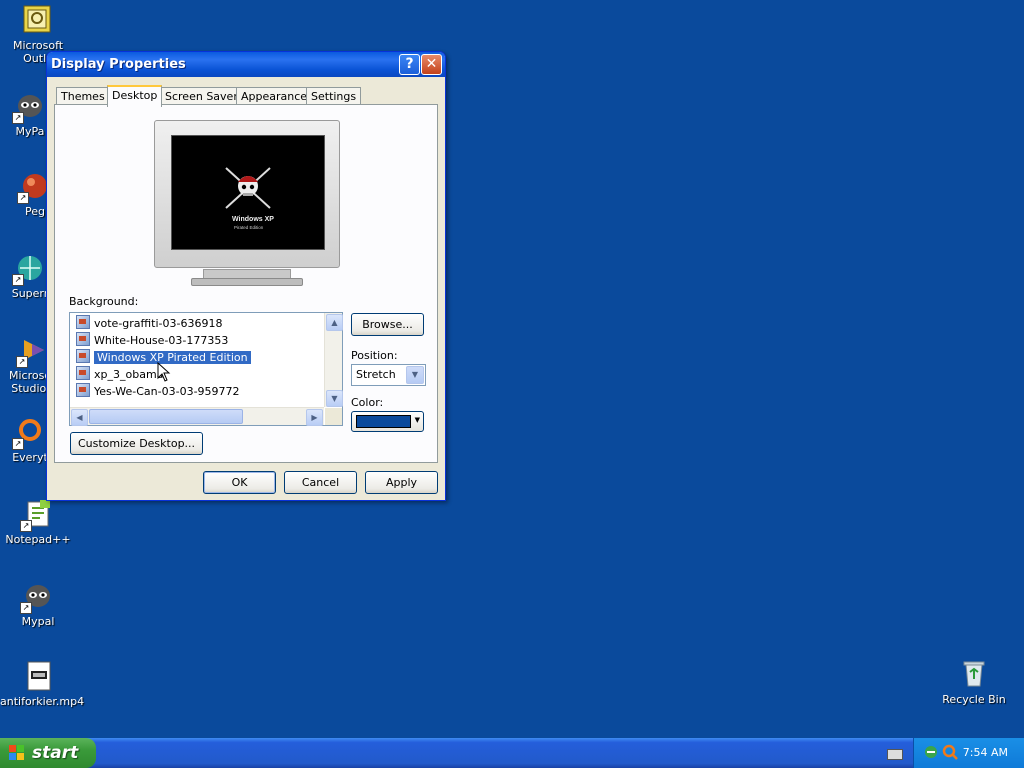 The image size is (1024, 768). What do you see at coordinates (409, 64) in the screenshot?
I see `help-button: ?` at bounding box center [409, 64].